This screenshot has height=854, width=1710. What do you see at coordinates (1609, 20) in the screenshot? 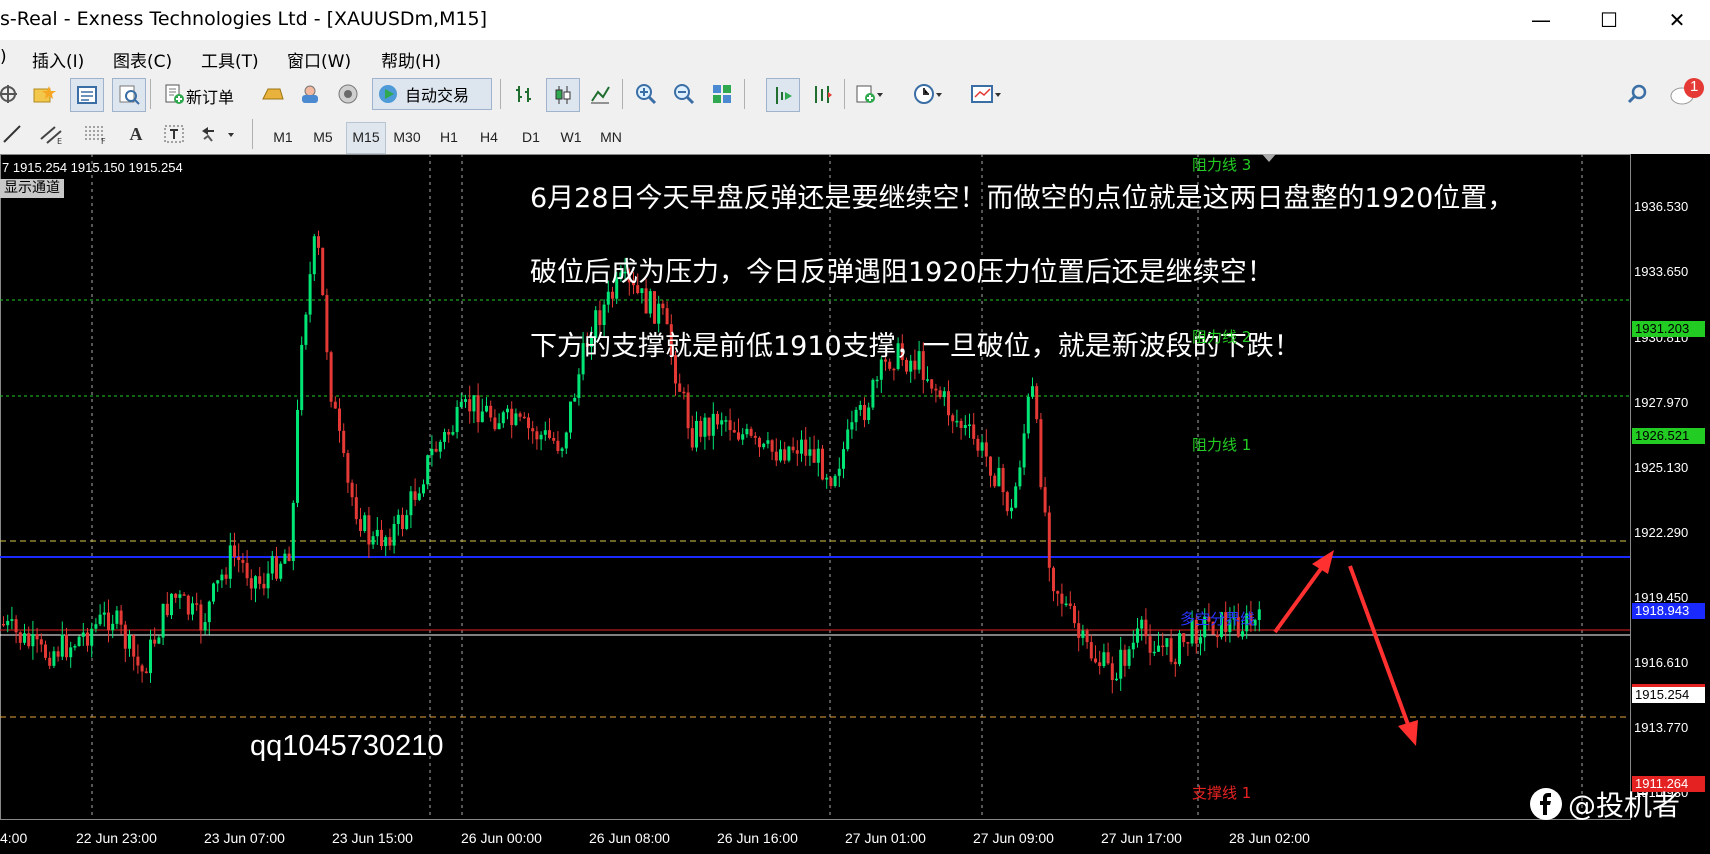
I see `maximize-button: ☐` at bounding box center [1609, 20].